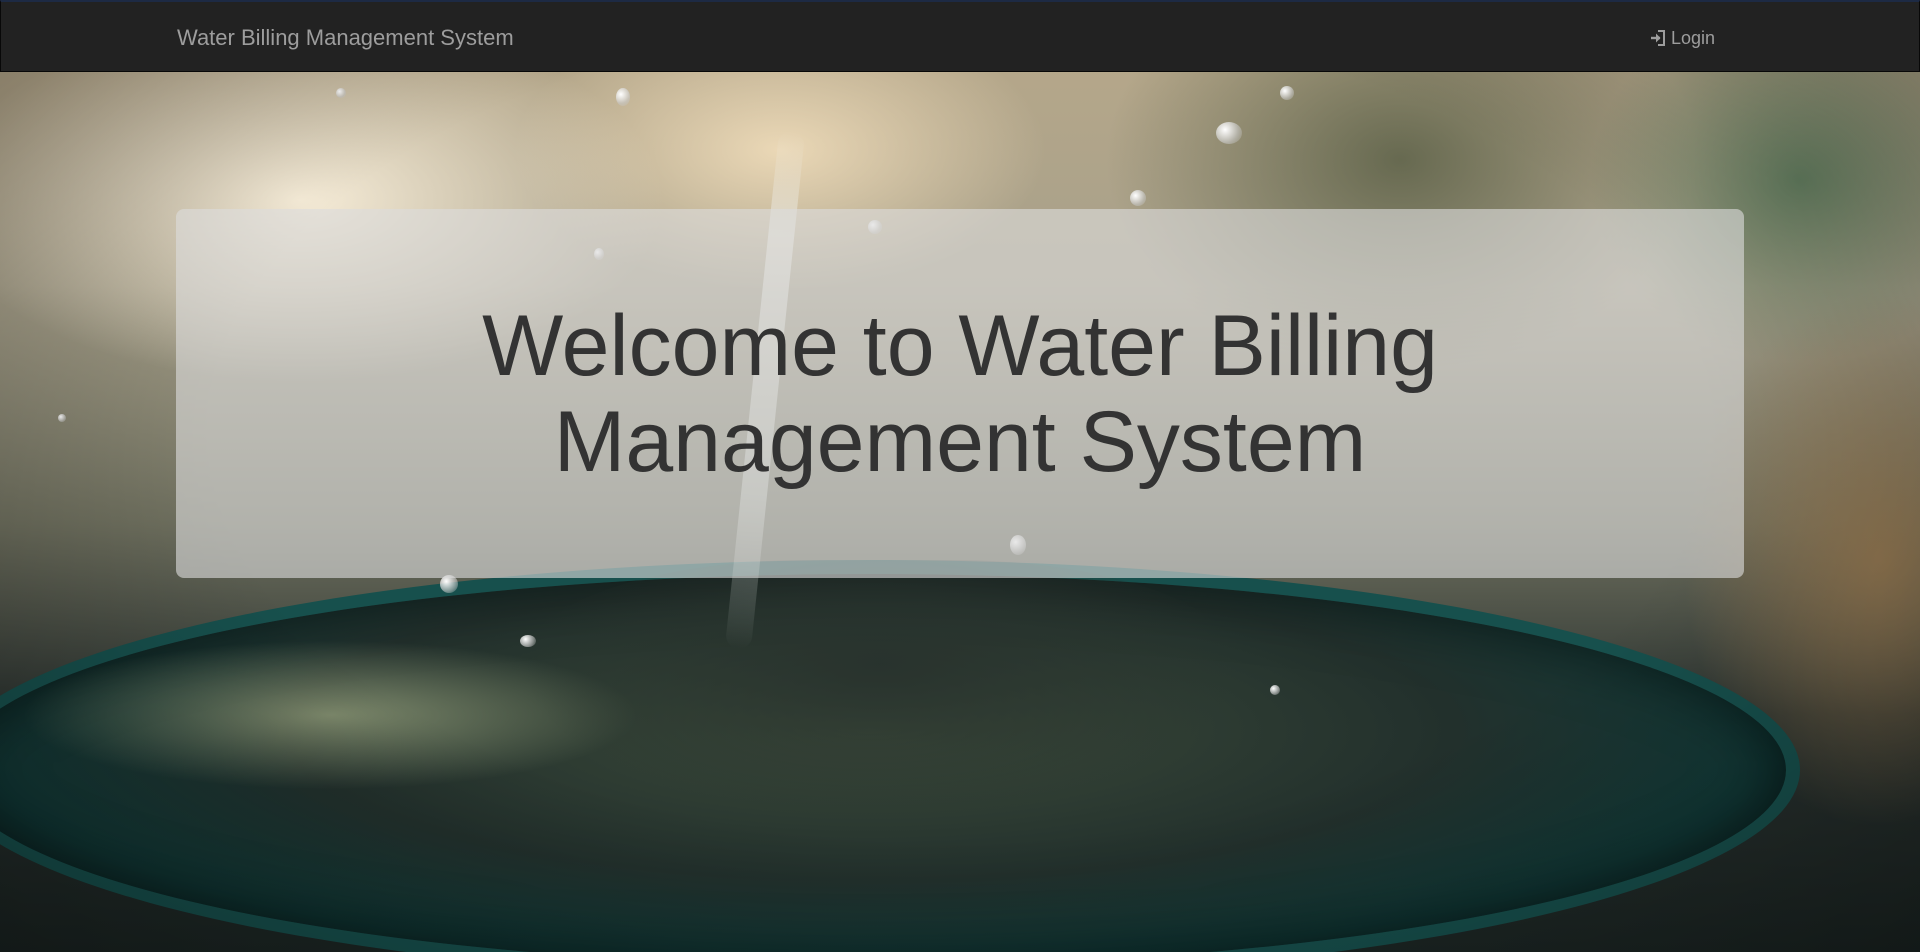 The width and height of the screenshot is (1920, 952). Describe the element at coordinates (345, 38) in the screenshot. I see `navbar-brand: Water Billing Management System` at that location.